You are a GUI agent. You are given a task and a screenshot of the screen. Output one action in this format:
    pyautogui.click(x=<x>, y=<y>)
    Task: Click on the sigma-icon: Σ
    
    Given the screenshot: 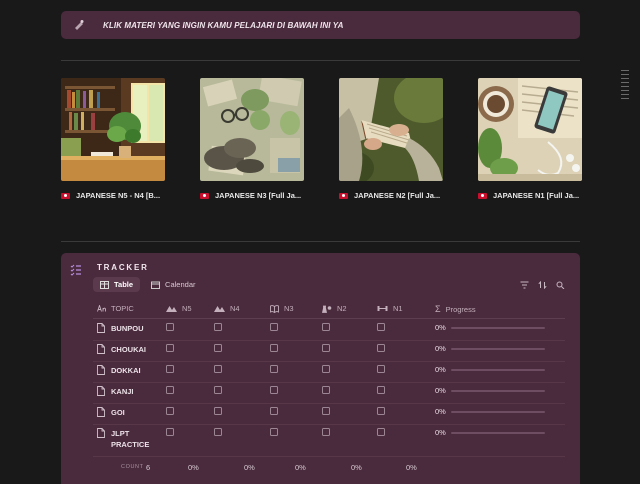 What is the action you would take?
    pyautogui.click(x=438, y=309)
    